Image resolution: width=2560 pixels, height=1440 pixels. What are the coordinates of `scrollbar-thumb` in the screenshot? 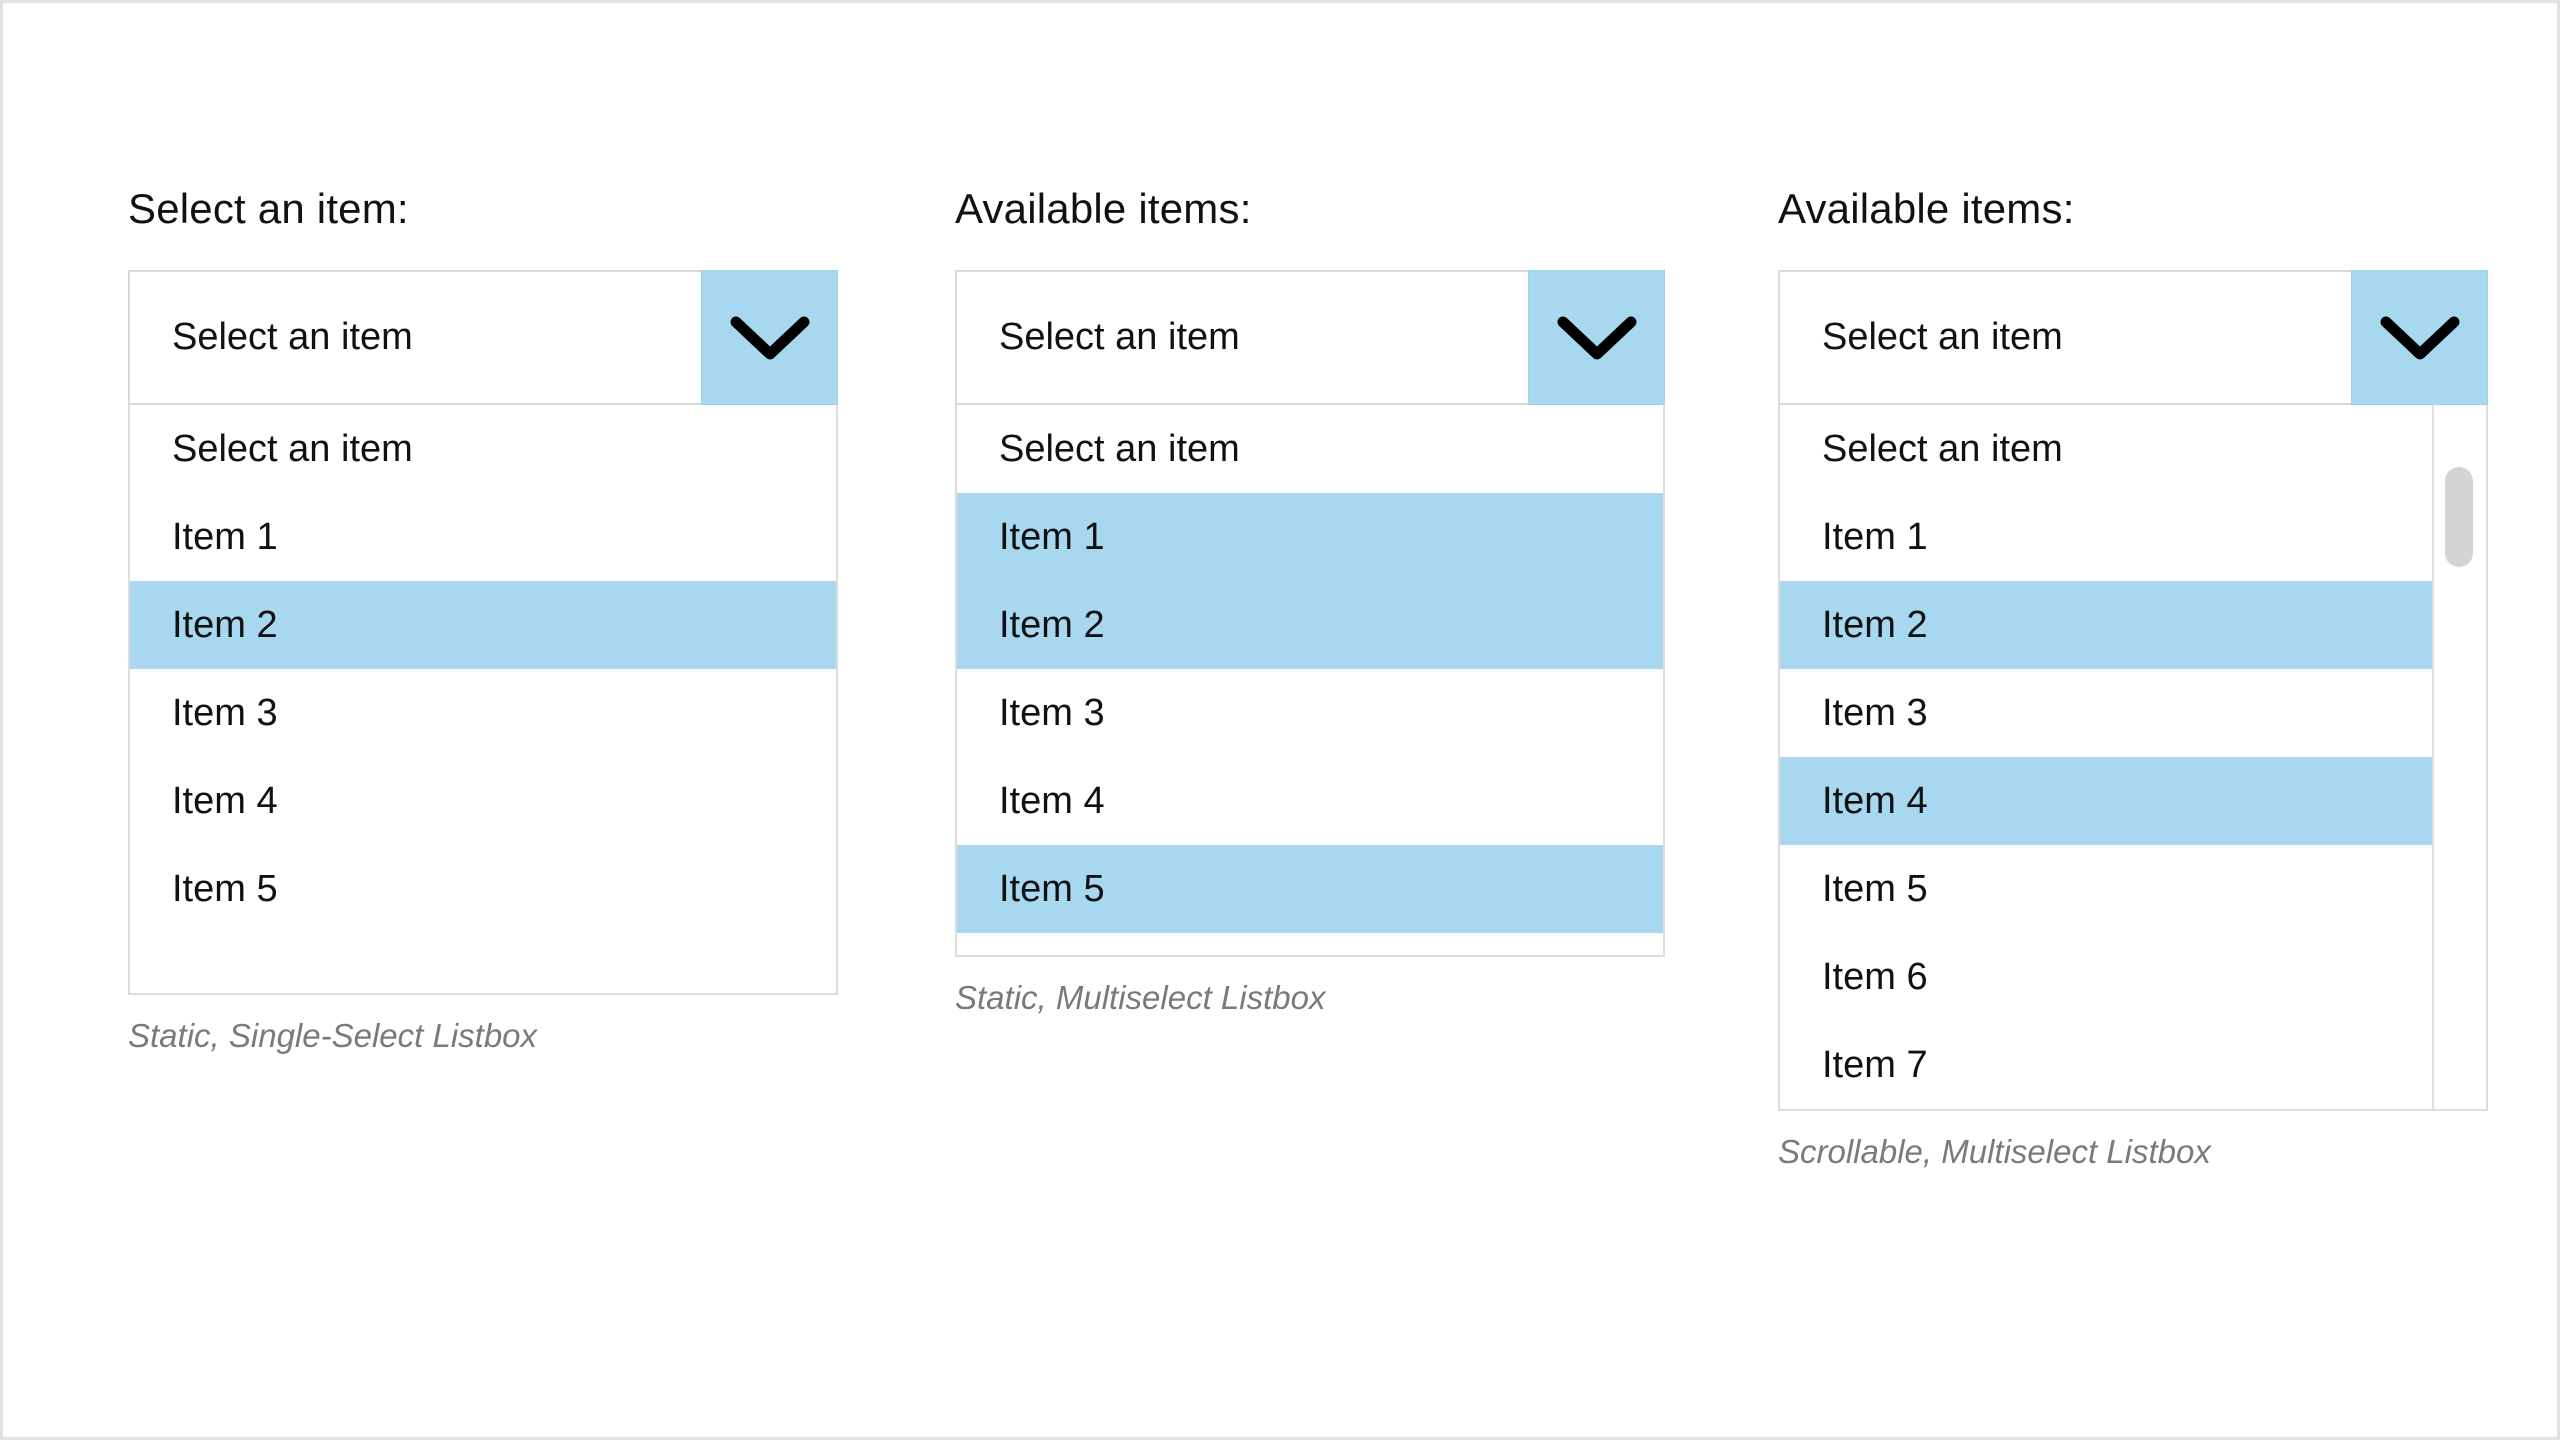 It's located at (2459, 517).